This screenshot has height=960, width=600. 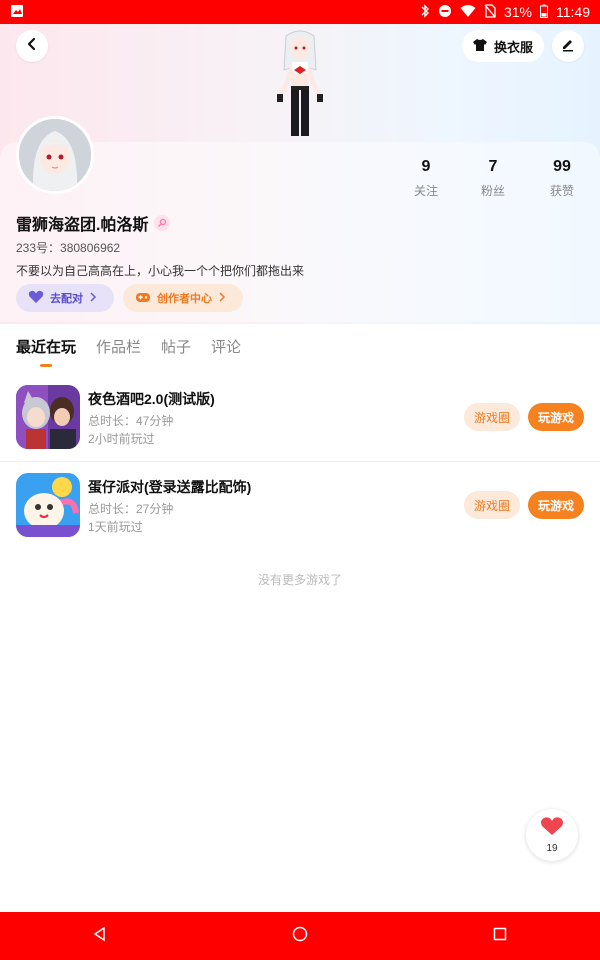 I want to click on match-button: 去配对, so click(x=65, y=298).